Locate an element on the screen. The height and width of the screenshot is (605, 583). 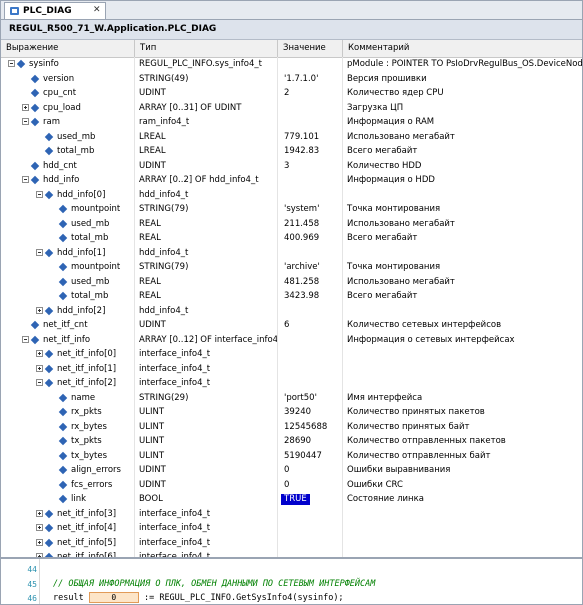
column-value: Значение is located at coordinates (310, 48).